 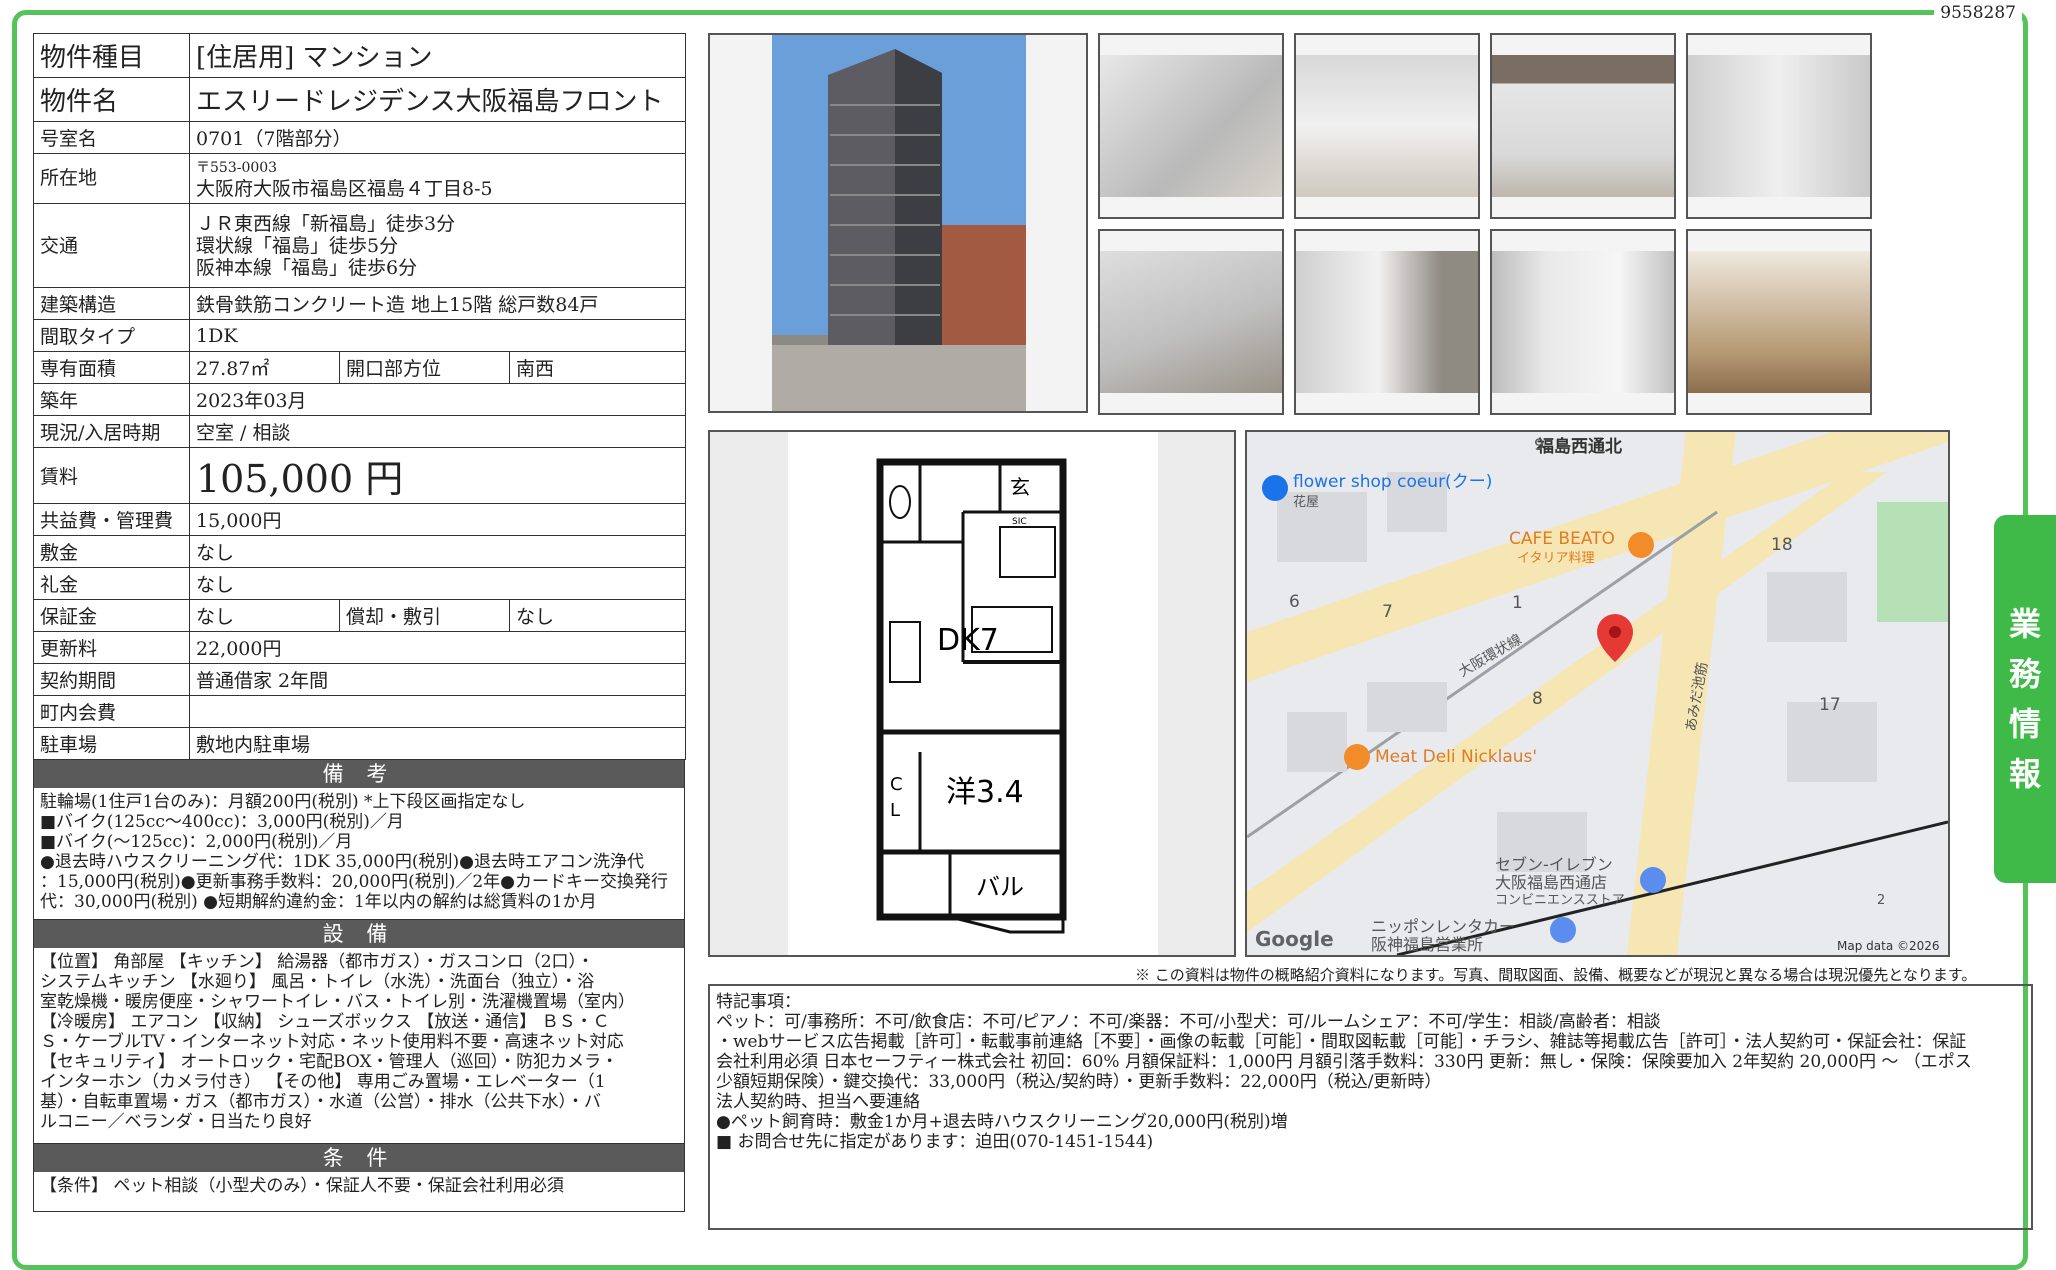 I want to click on map-label: コンビニエンスストア, so click(x=1560, y=900).